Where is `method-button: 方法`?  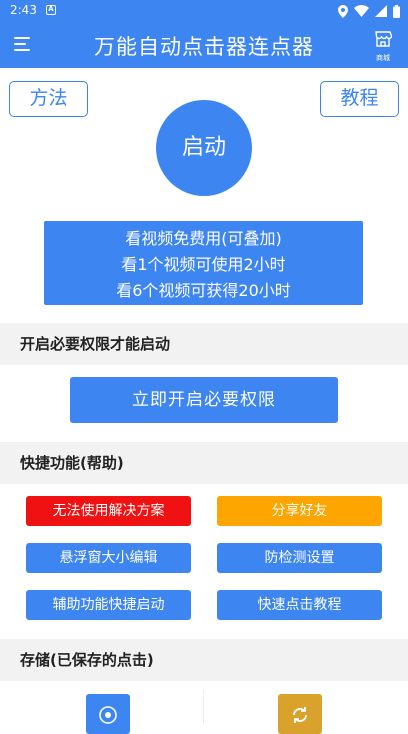
method-button: 方法 is located at coordinates (48, 99).